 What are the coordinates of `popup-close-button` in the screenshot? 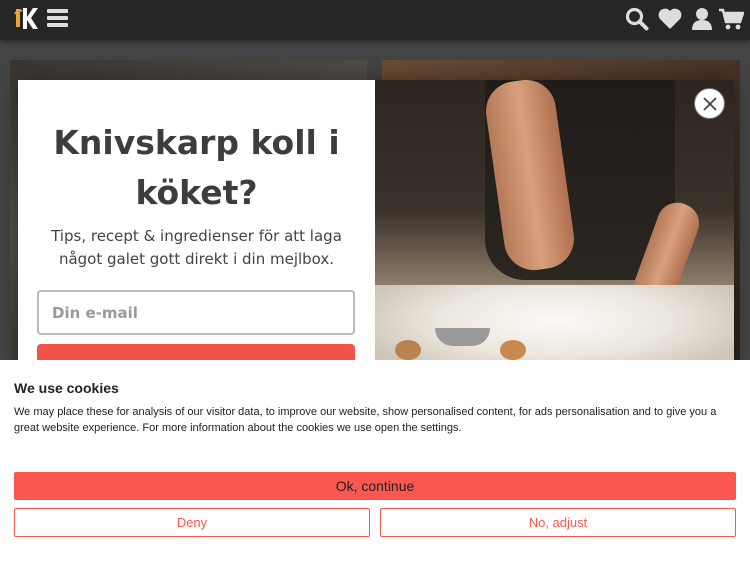 It's located at (709, 103).